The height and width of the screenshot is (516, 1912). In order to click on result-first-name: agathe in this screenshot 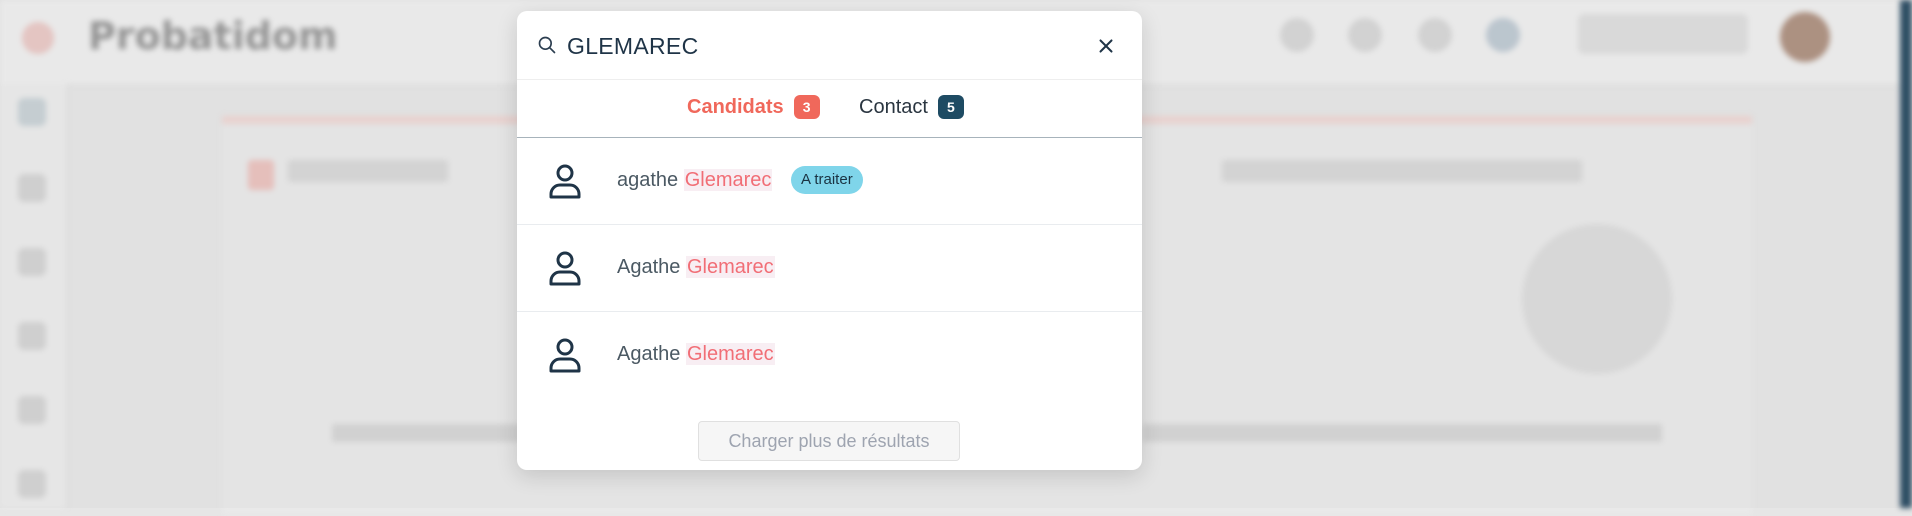, I will do `click(648, 180)`.